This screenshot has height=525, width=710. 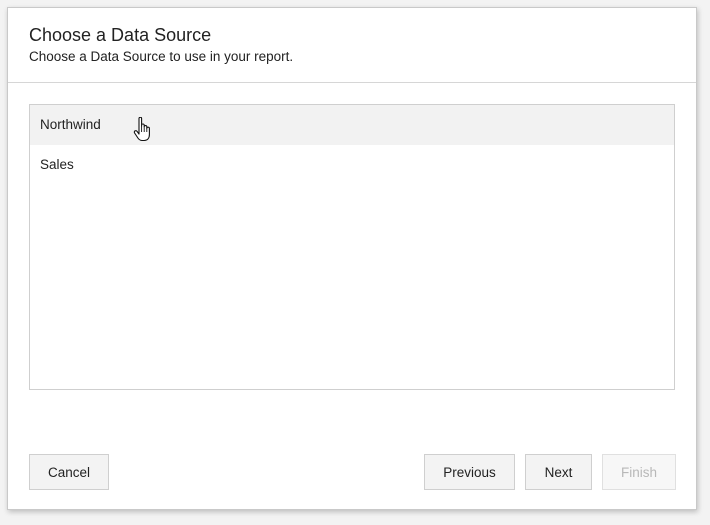 I want to click on hand-pointer-icon, so click(x=141, y=129).